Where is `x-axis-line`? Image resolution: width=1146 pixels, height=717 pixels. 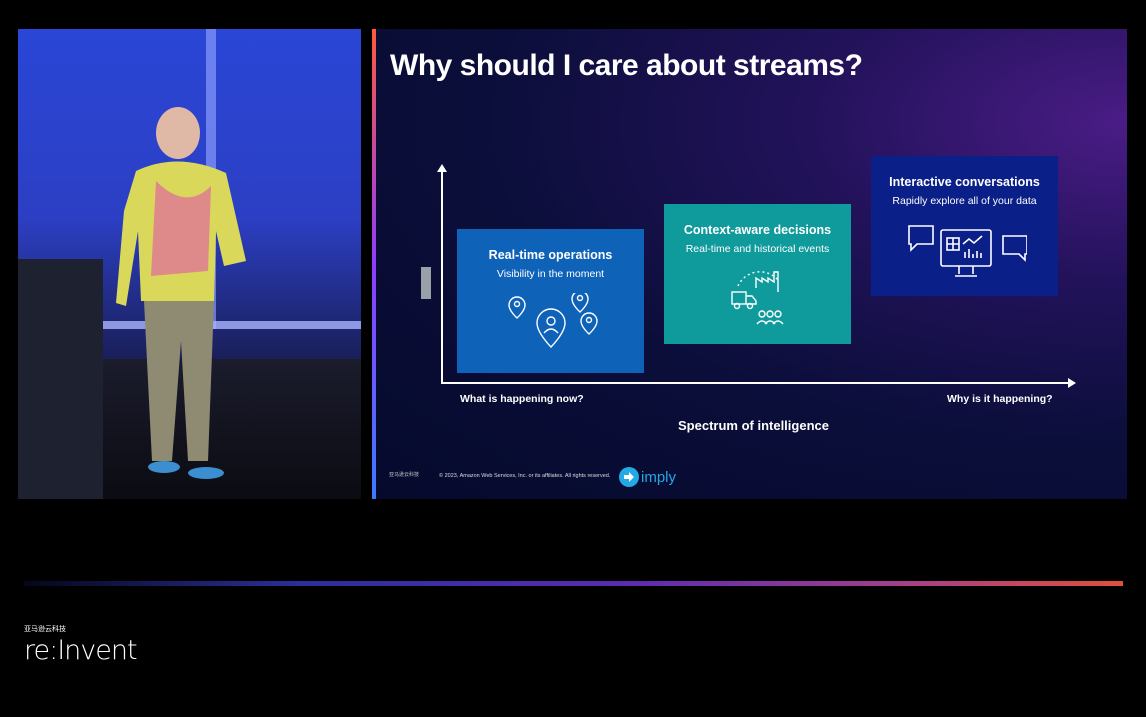
x-axis-line is located at coordinates (754, 383).